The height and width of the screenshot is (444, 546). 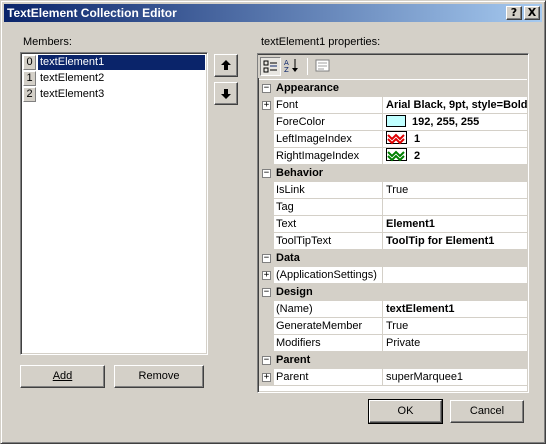 I want to click on help-button: ?, so click(x=514, y=13).